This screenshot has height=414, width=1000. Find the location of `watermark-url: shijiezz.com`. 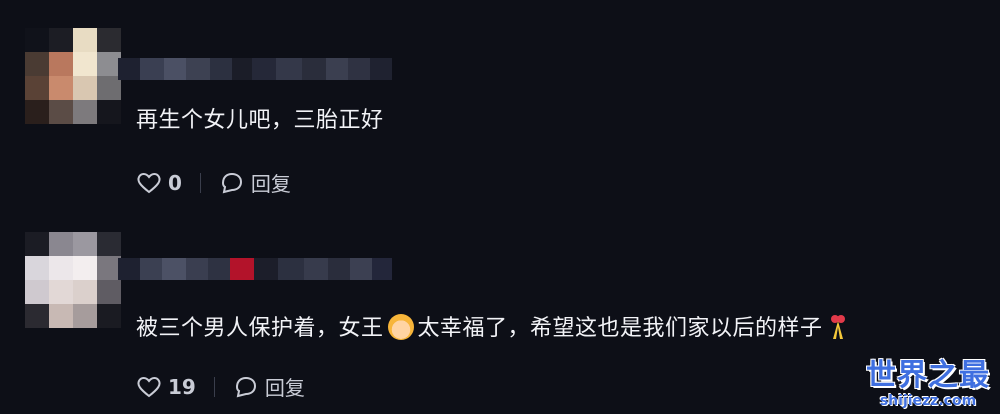

watermark-url: shijiezz.com is located at coordinates (928, 401).